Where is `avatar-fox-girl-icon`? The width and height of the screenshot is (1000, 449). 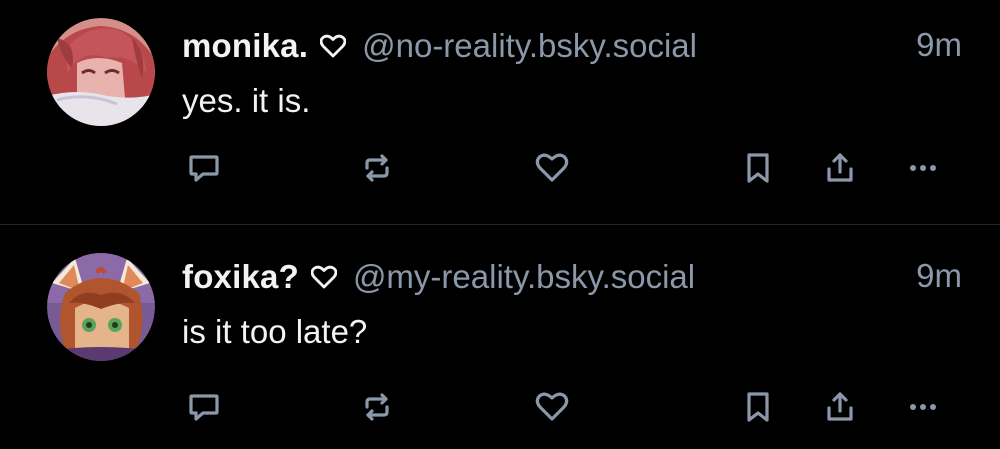 avatar-fox-girl-icon is located at coordinates (101, 307).